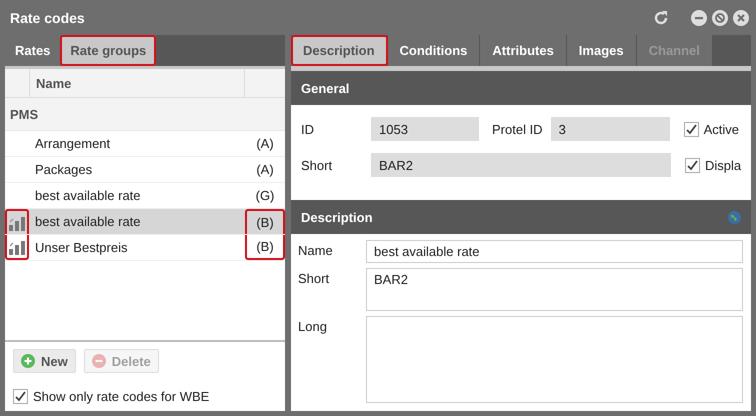 The height and width of the screenshot is (416, 756). What do you see at coordinates (32, 50) in the screenshot?
I see `tab: Rates` at bounding box center [32, 50].